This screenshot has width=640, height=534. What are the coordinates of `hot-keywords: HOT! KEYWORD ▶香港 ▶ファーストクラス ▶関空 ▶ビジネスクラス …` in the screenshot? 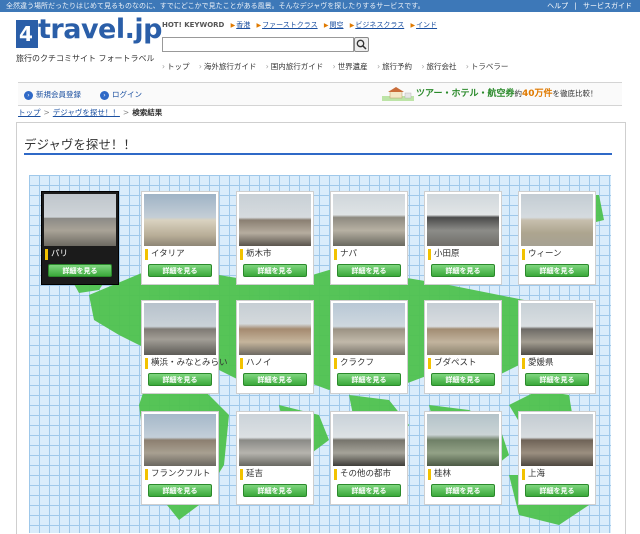 It's located at (301, 25).